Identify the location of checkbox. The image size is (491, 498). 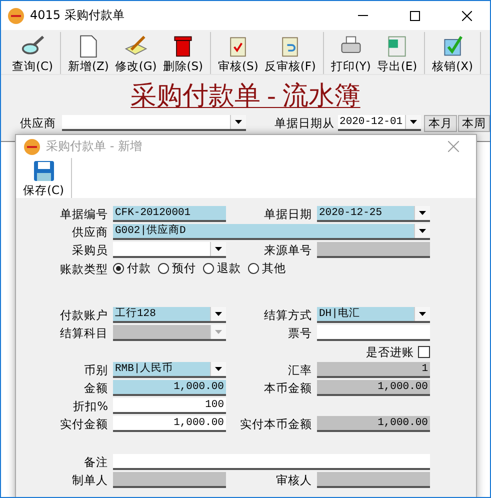
(424, 352).